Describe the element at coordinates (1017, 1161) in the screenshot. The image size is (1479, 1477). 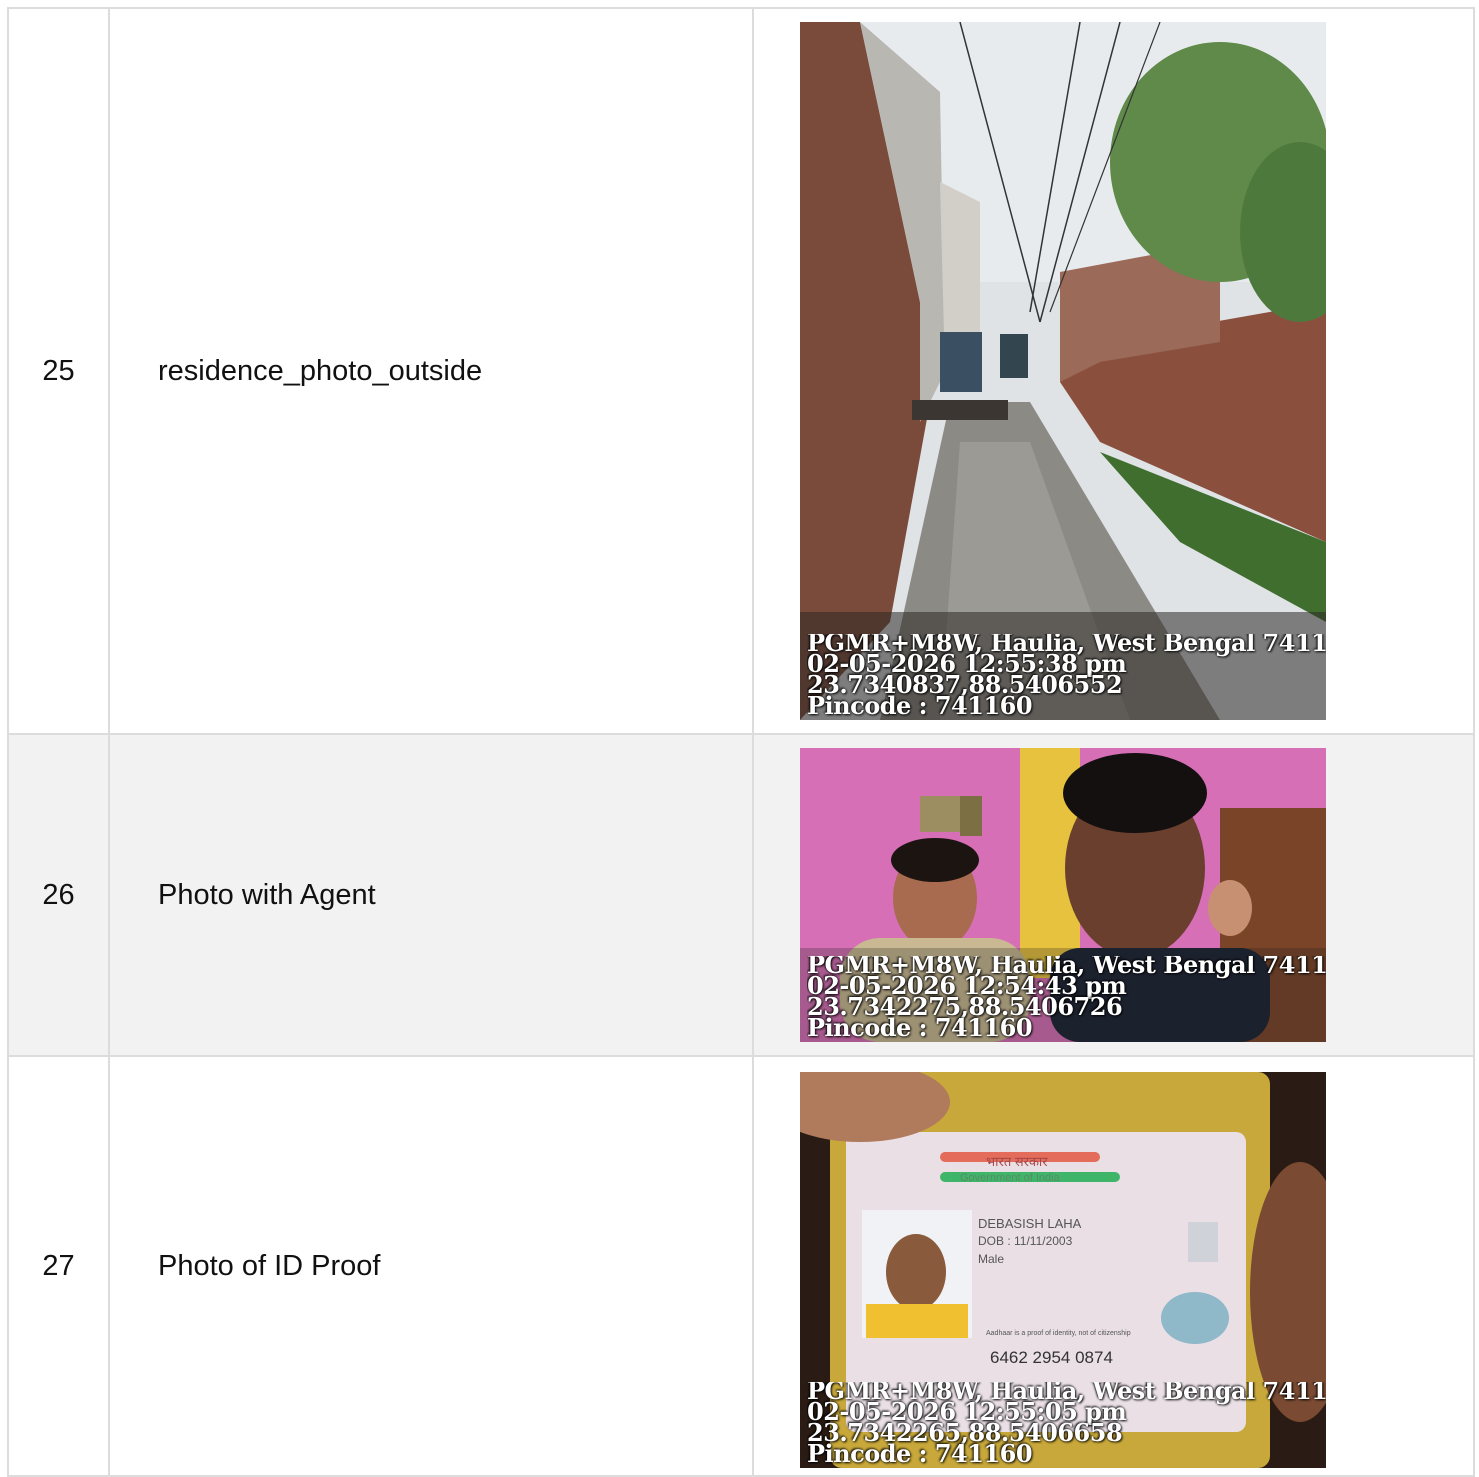
I see `card-issuer-hindi: भारत सरकार` at that location.